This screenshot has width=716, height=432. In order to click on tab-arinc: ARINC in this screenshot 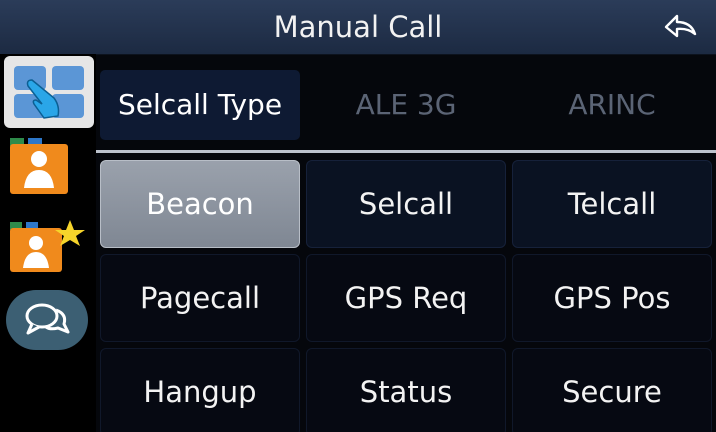, I will do `click(612, 105)`.